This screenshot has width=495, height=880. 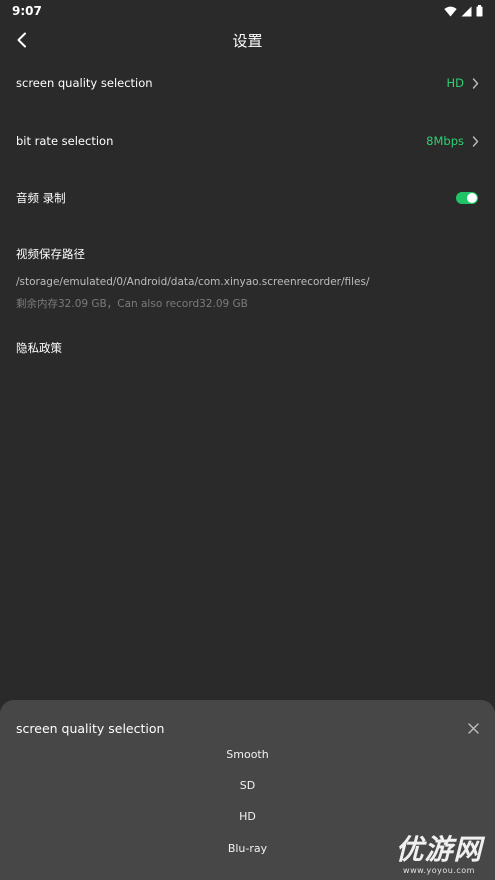 I want to click on back-button, so click(x=22, y=40).